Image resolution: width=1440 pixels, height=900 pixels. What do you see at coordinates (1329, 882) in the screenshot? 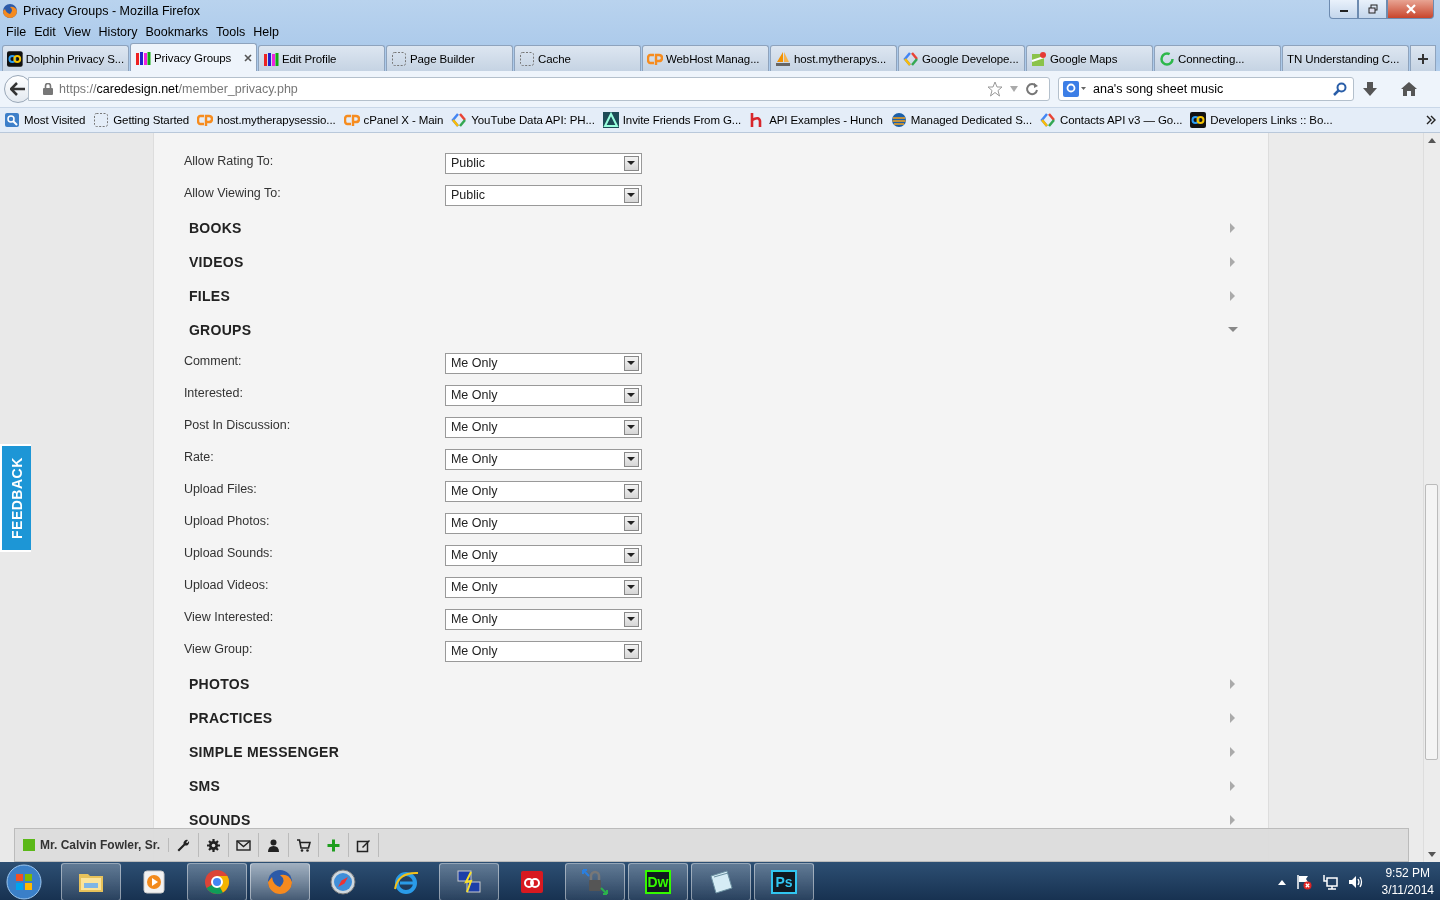
I see `network-icon` at bounding box center [1329, 882].